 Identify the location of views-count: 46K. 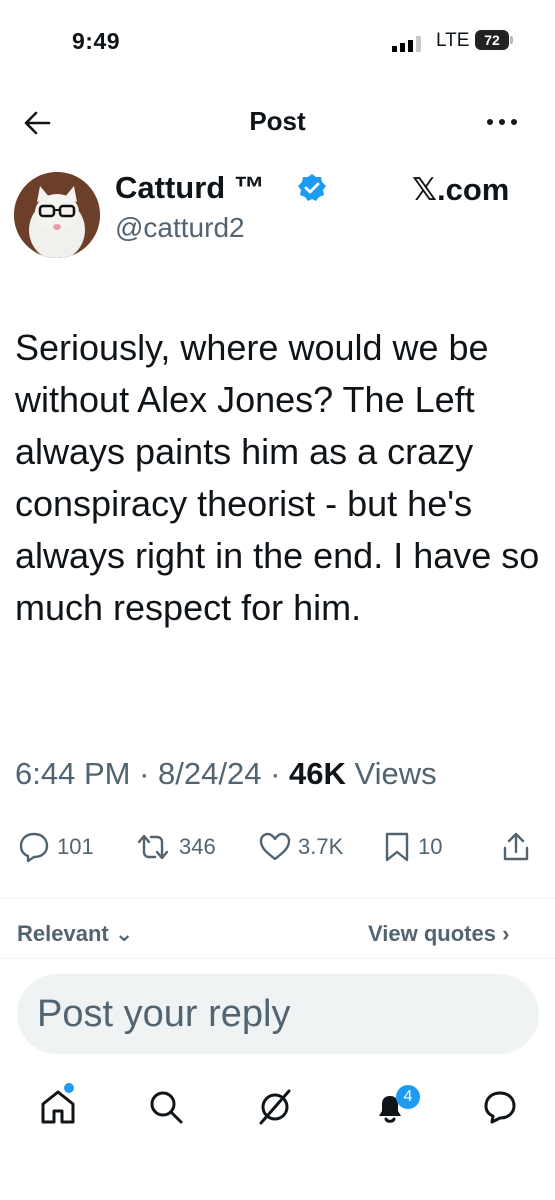
(317, 773).